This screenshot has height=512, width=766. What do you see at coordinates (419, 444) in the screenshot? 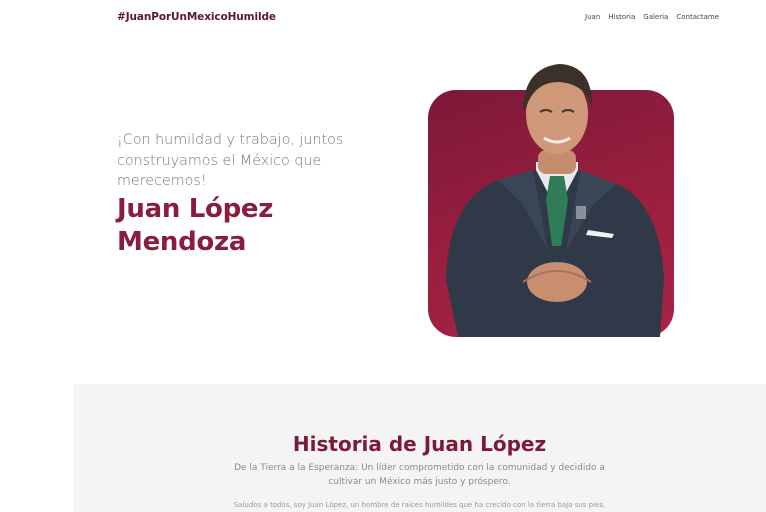
I see `historia-title: Historia de Juan López` at bounding box center [419, 444].